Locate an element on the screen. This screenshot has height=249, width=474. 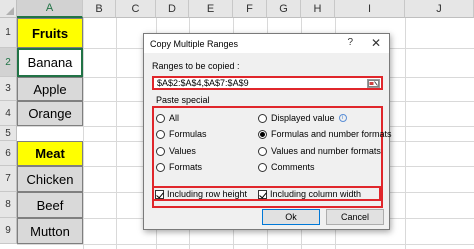
cell-a6: Meat is located at coordinates (50, 153).